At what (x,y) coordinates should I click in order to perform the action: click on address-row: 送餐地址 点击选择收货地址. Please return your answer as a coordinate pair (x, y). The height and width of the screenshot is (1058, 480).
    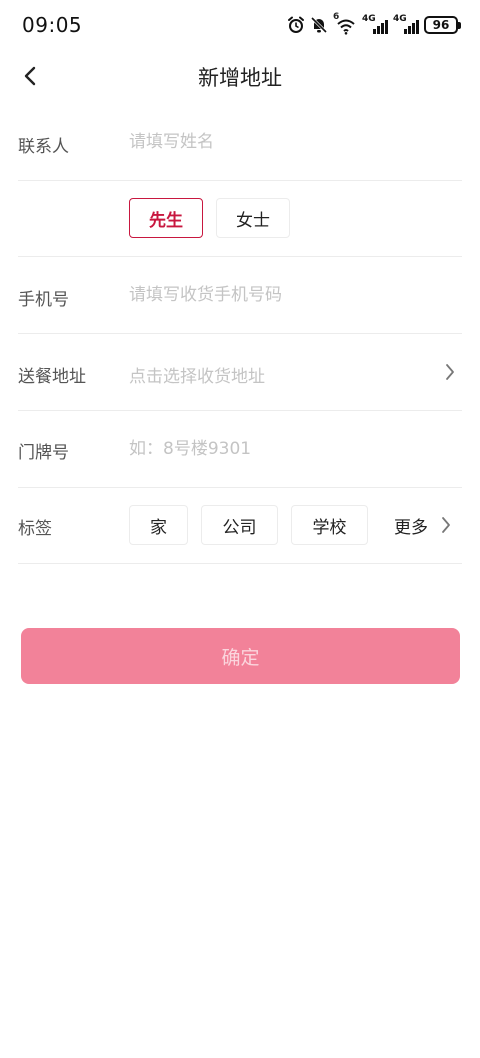
    Looking at the image, I should click on (240, 372).